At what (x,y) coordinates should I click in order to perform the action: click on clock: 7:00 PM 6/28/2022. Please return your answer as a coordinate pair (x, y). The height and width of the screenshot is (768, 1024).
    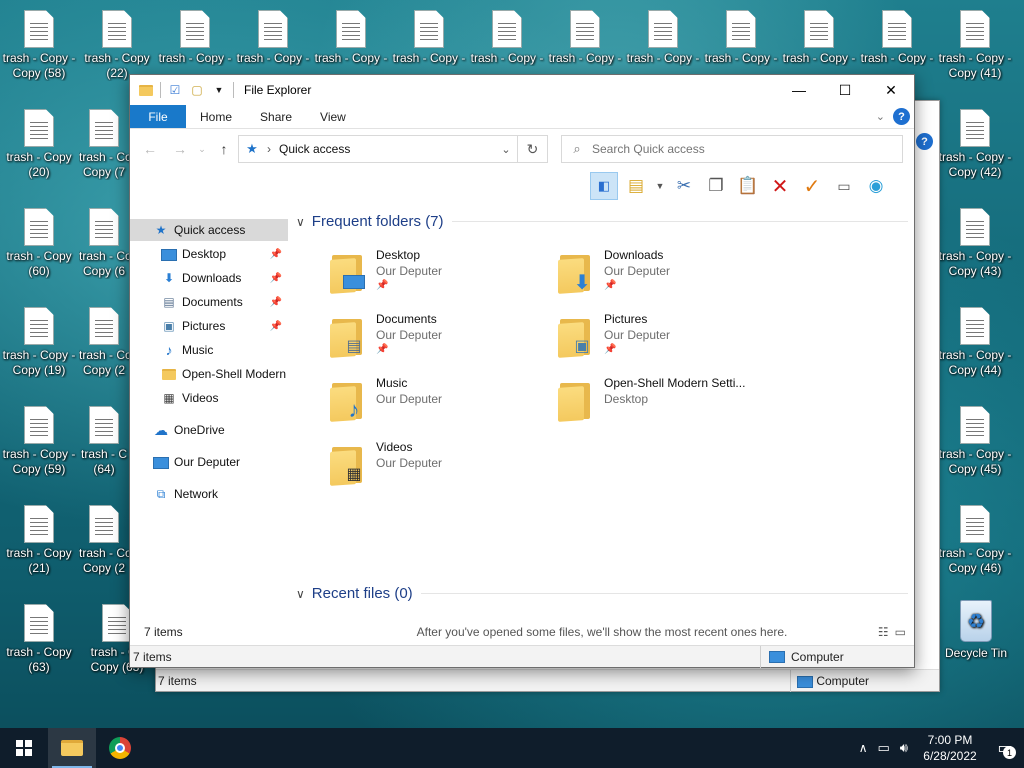
    Looking at the image, I should click on (950, 748).